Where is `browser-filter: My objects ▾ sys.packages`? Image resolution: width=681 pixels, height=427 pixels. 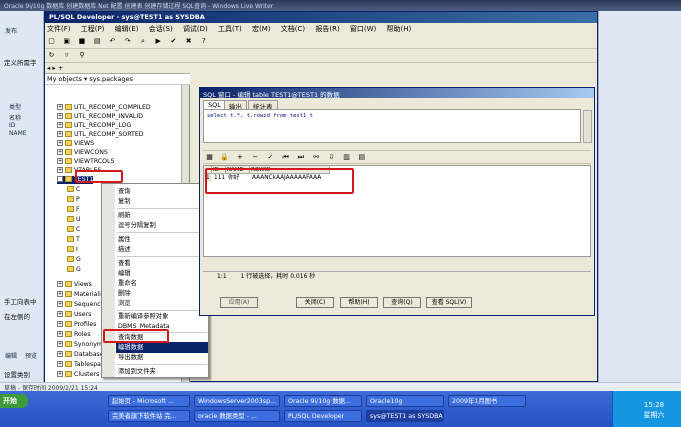 browser-filter: My objects ▾ sys.packages is located at coordinates (117, 79).